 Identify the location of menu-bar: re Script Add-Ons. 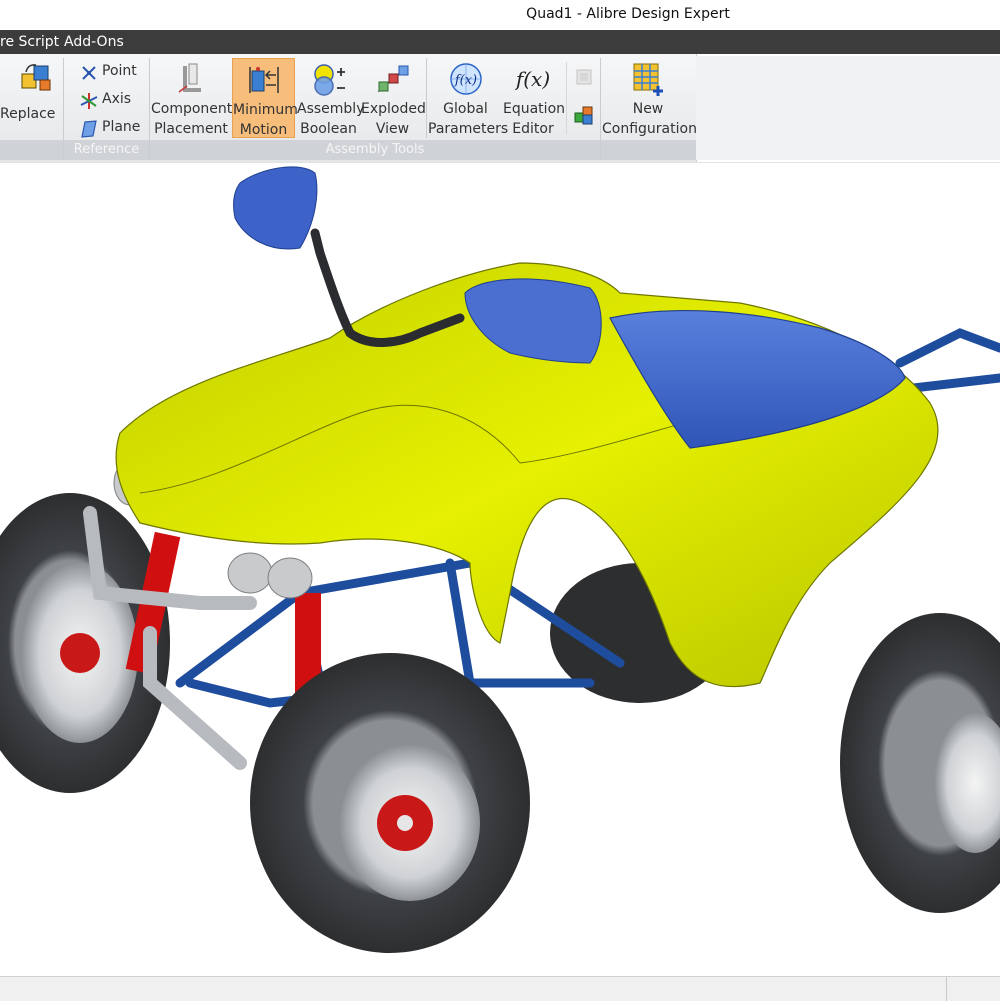
(500, 42).